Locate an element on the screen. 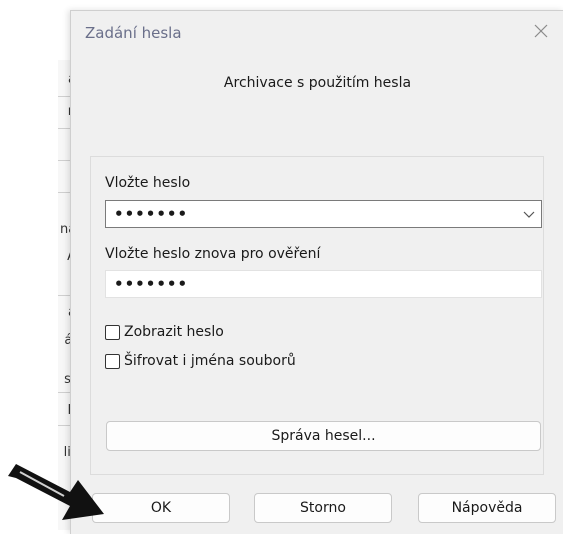 The height and width of the screenshot is (534, 563). encrypt-filenames-label: Šifrovat i jména souborů is located at coordinates (210, 361).